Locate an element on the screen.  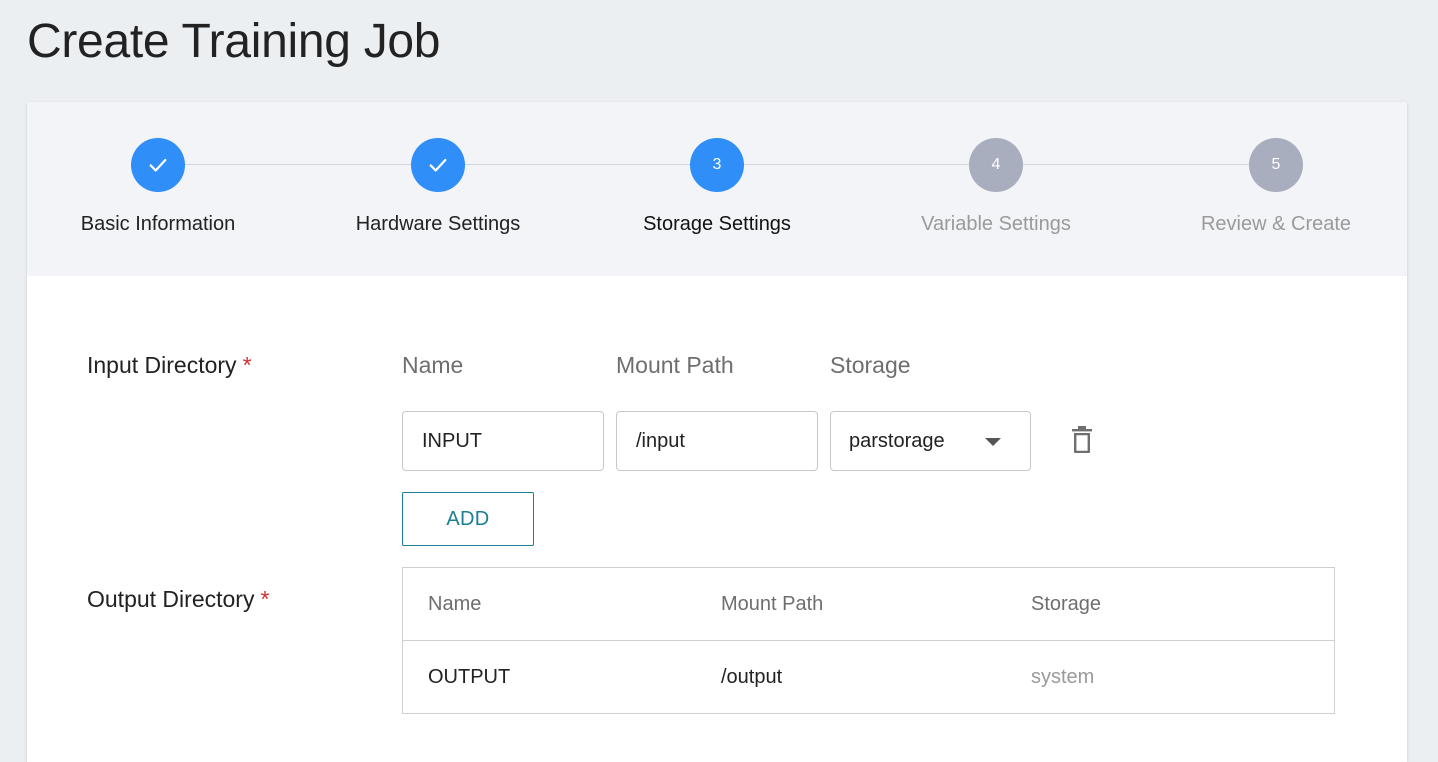
step-hardware-settings: Hardware Settings is located at coordinates (438, 187).